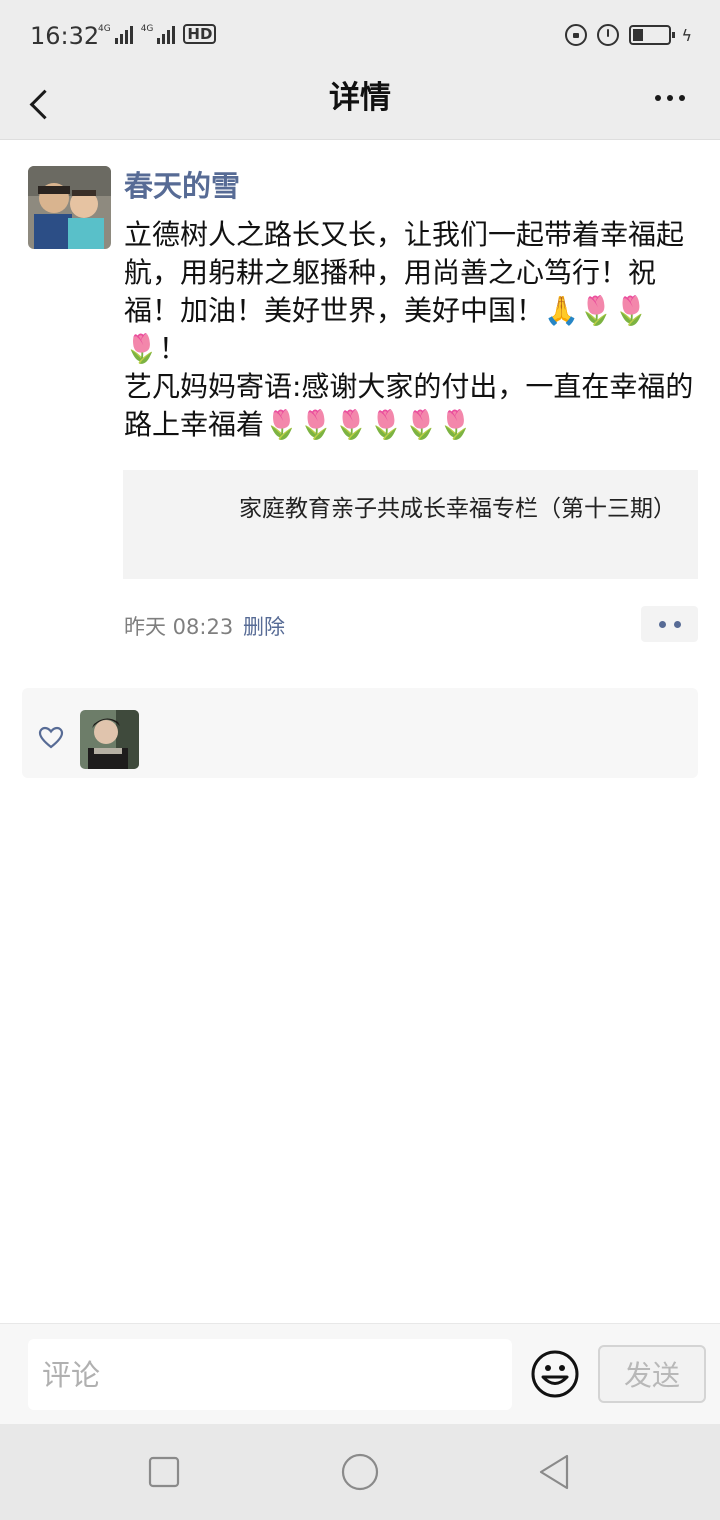 The height and width of the screenshot is (1520, 720). I want to click on system-back-icon, so click(555, 1472).